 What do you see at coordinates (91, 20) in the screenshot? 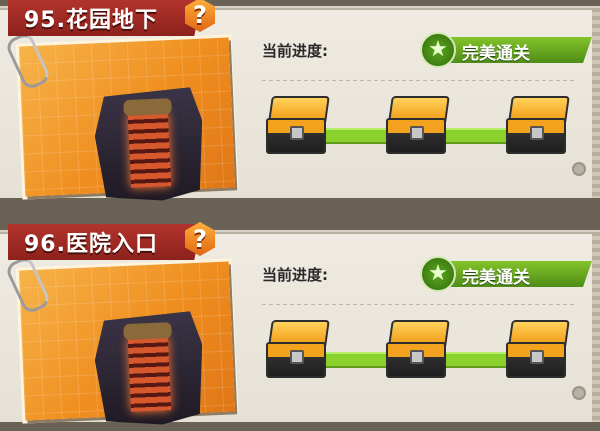
I see `level-title: 95.花园地下` at bounding box center [91, 20].